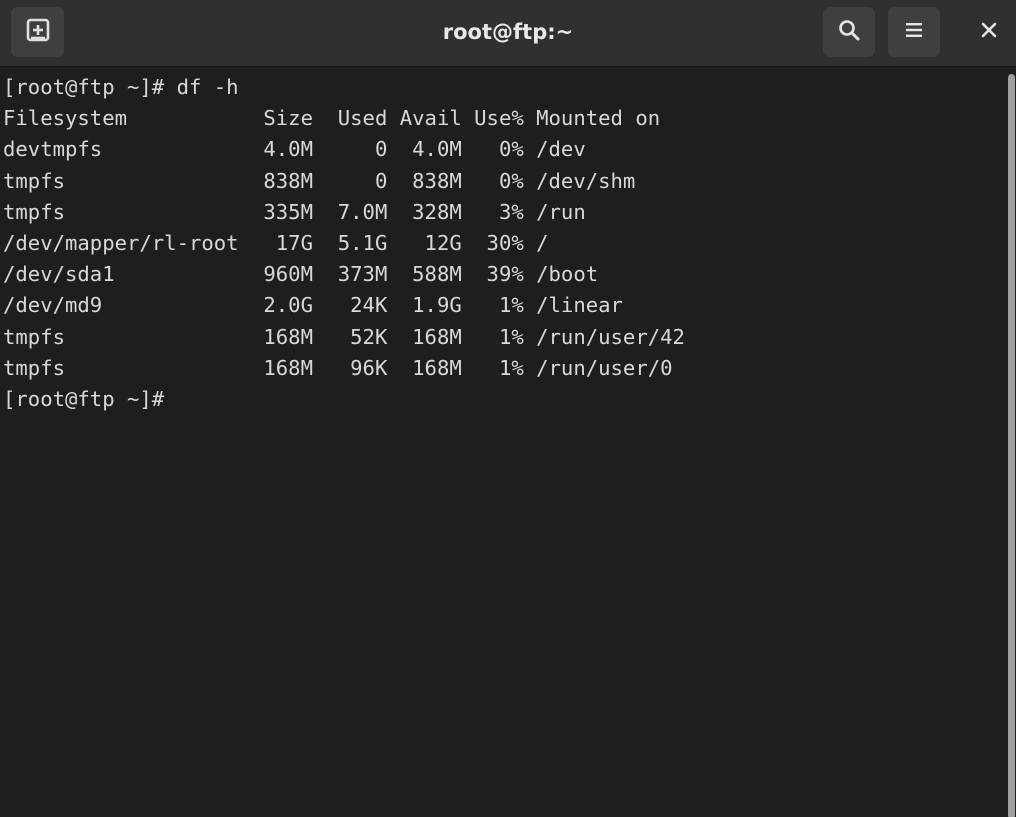  I want to click on terminal-line-row: /dev/md9 2.0G 24K 1.9G 1% /linear, so click(313, 305).